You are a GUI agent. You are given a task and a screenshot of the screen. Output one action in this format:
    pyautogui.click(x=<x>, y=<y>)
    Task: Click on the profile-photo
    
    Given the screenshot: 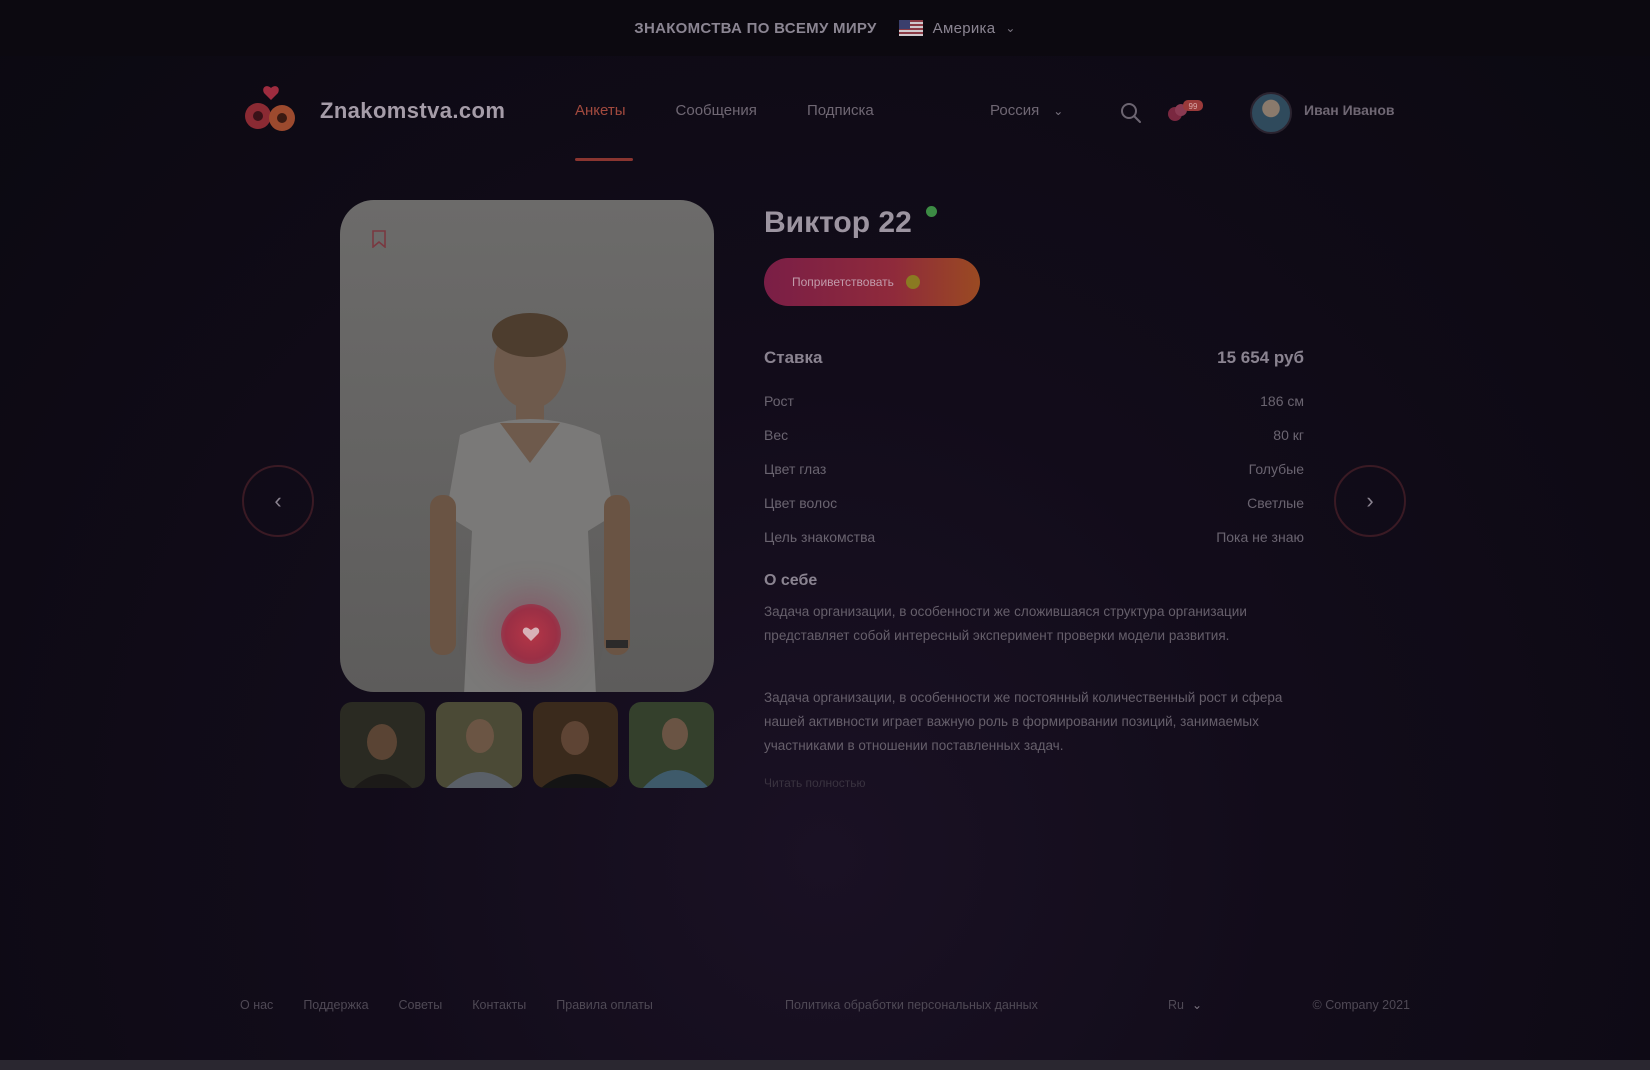 What is the action you would take?
    pyautogui.click(x=527, y=446)
    